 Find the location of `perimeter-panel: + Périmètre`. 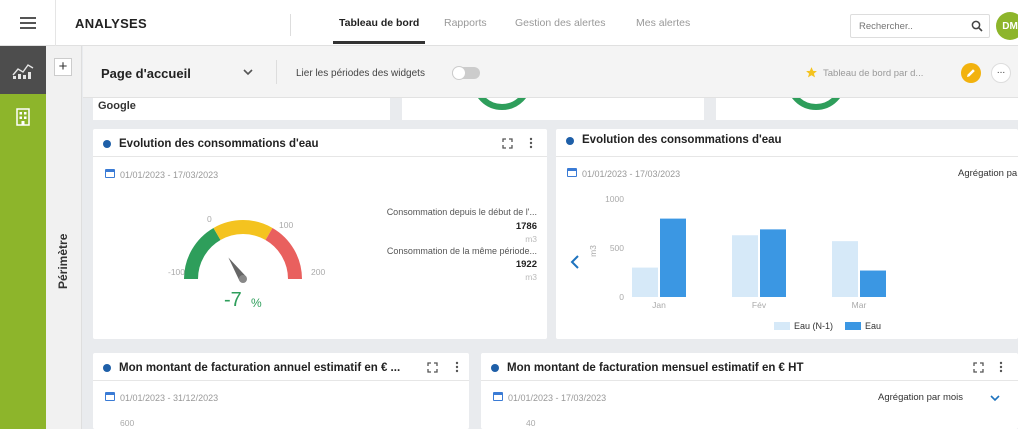

perimeter-panel: + Périmètre is located at coordinates (64, 237).